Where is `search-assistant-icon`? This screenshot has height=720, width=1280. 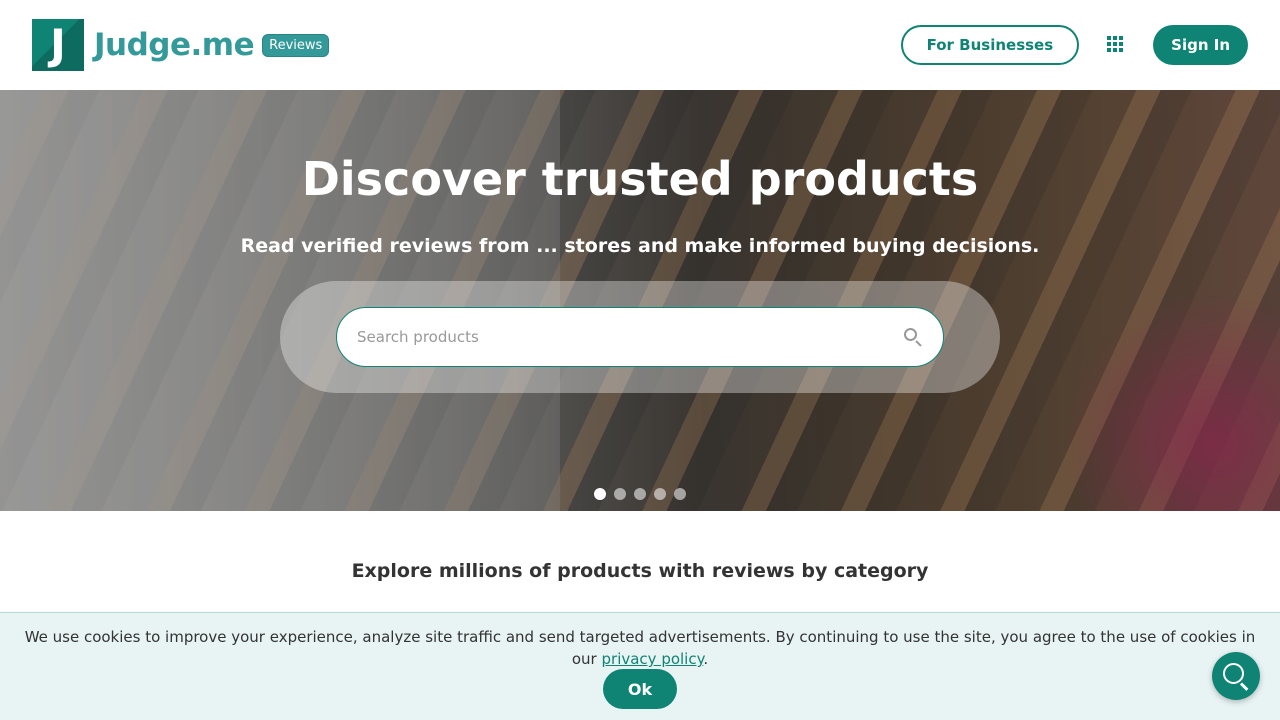 search-assistant-icon is located at coordinates (1236, 676).